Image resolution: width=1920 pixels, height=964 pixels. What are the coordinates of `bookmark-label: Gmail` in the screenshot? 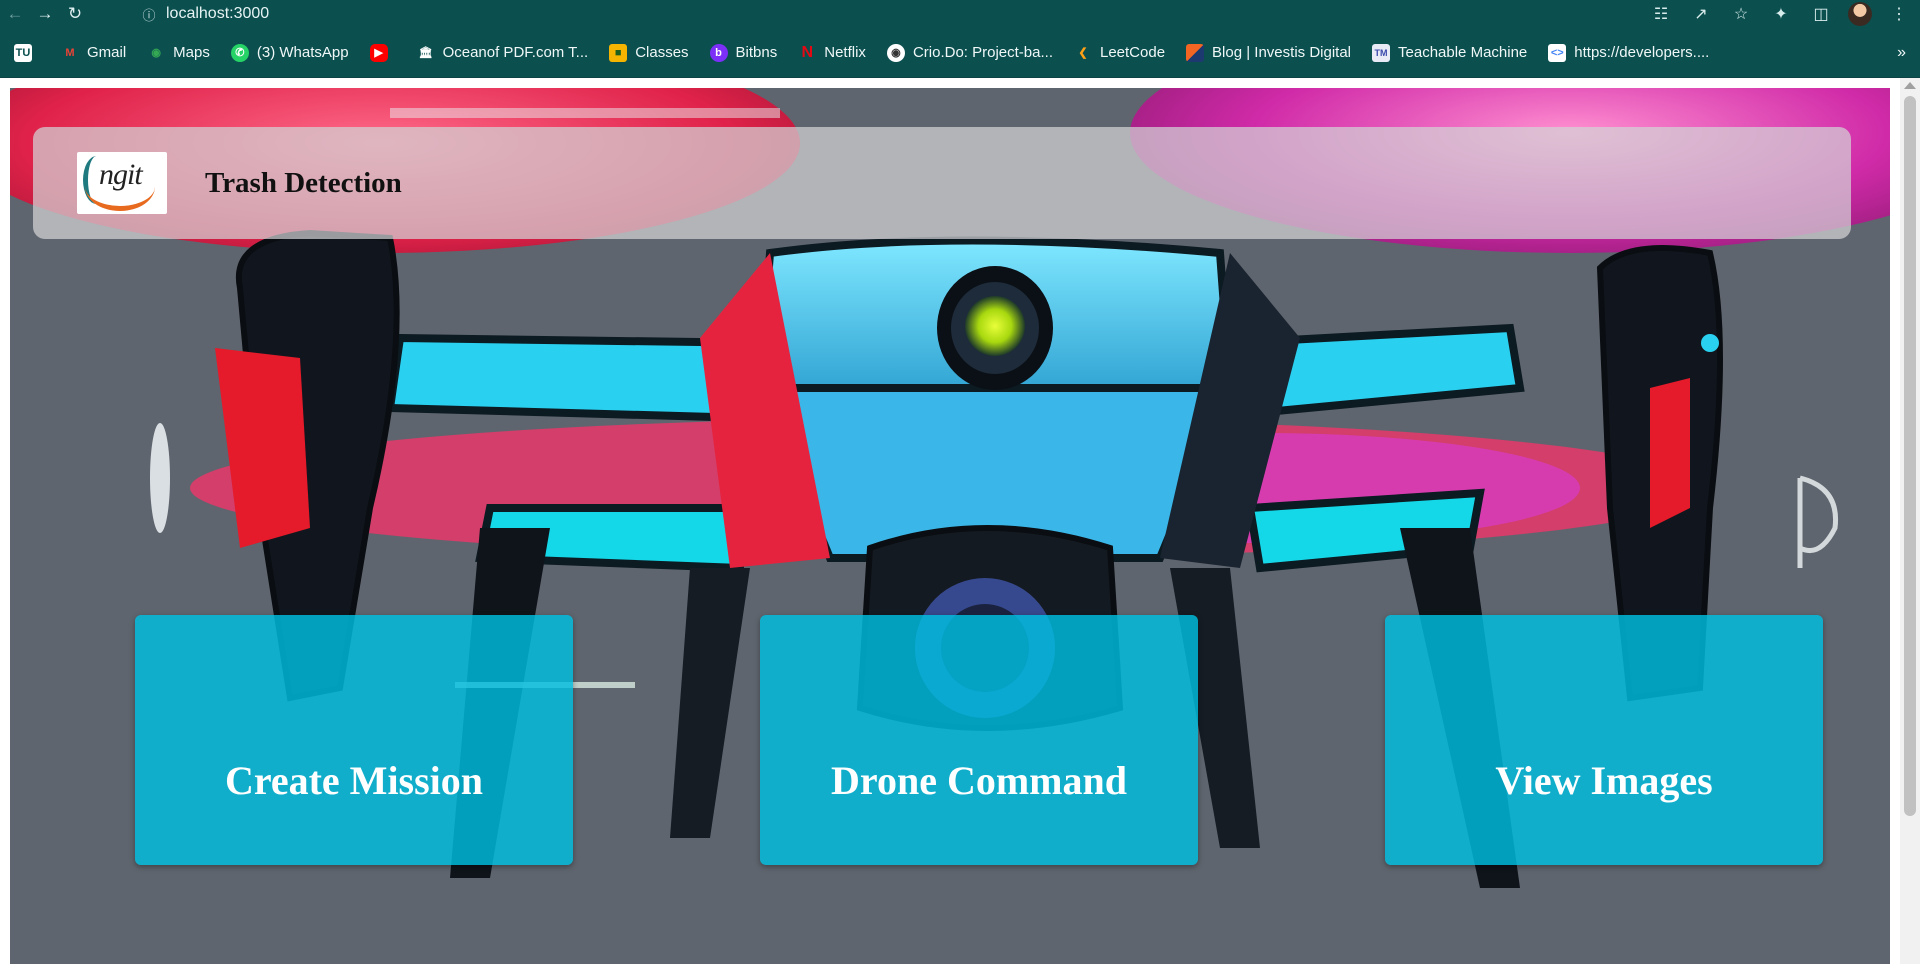 It's located at (107, 52).